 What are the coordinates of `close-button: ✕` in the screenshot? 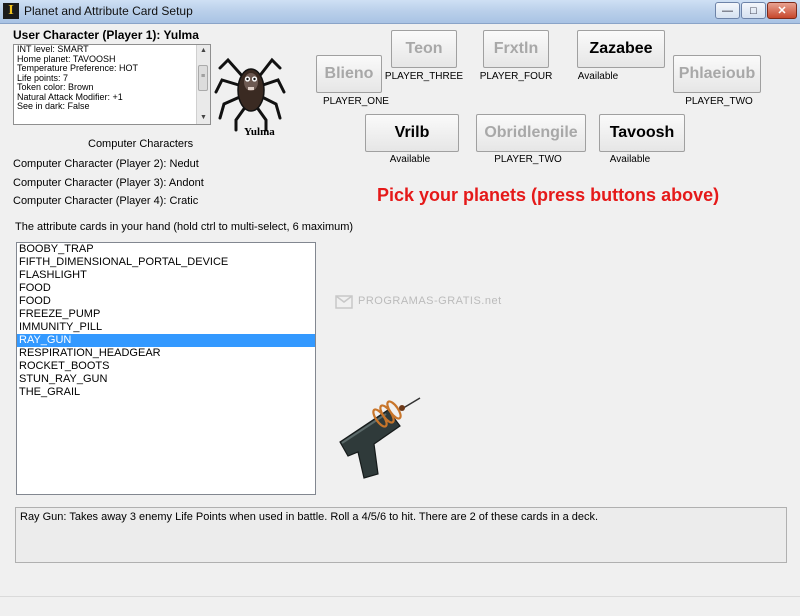 It's located at (782, 10).